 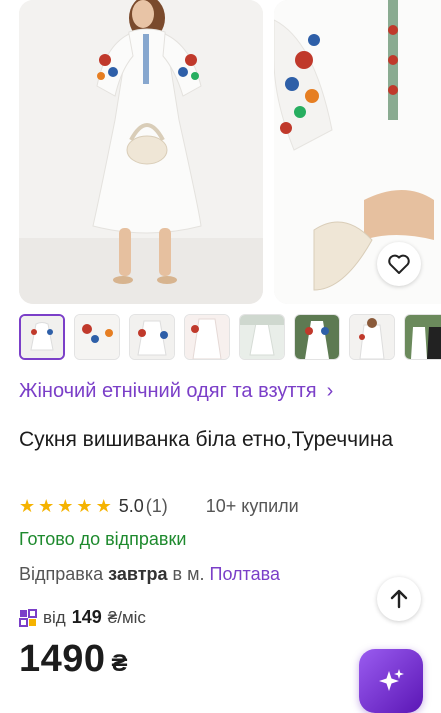 I want to click on thumbnail-strip, so click(x=230, y=337).